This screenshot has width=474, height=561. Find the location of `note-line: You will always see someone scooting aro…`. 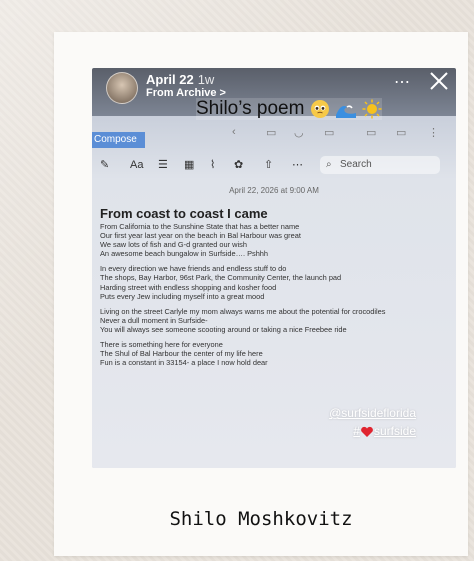

note-line: You will always see someone scooting aro… is located at coordinates (223, 329).